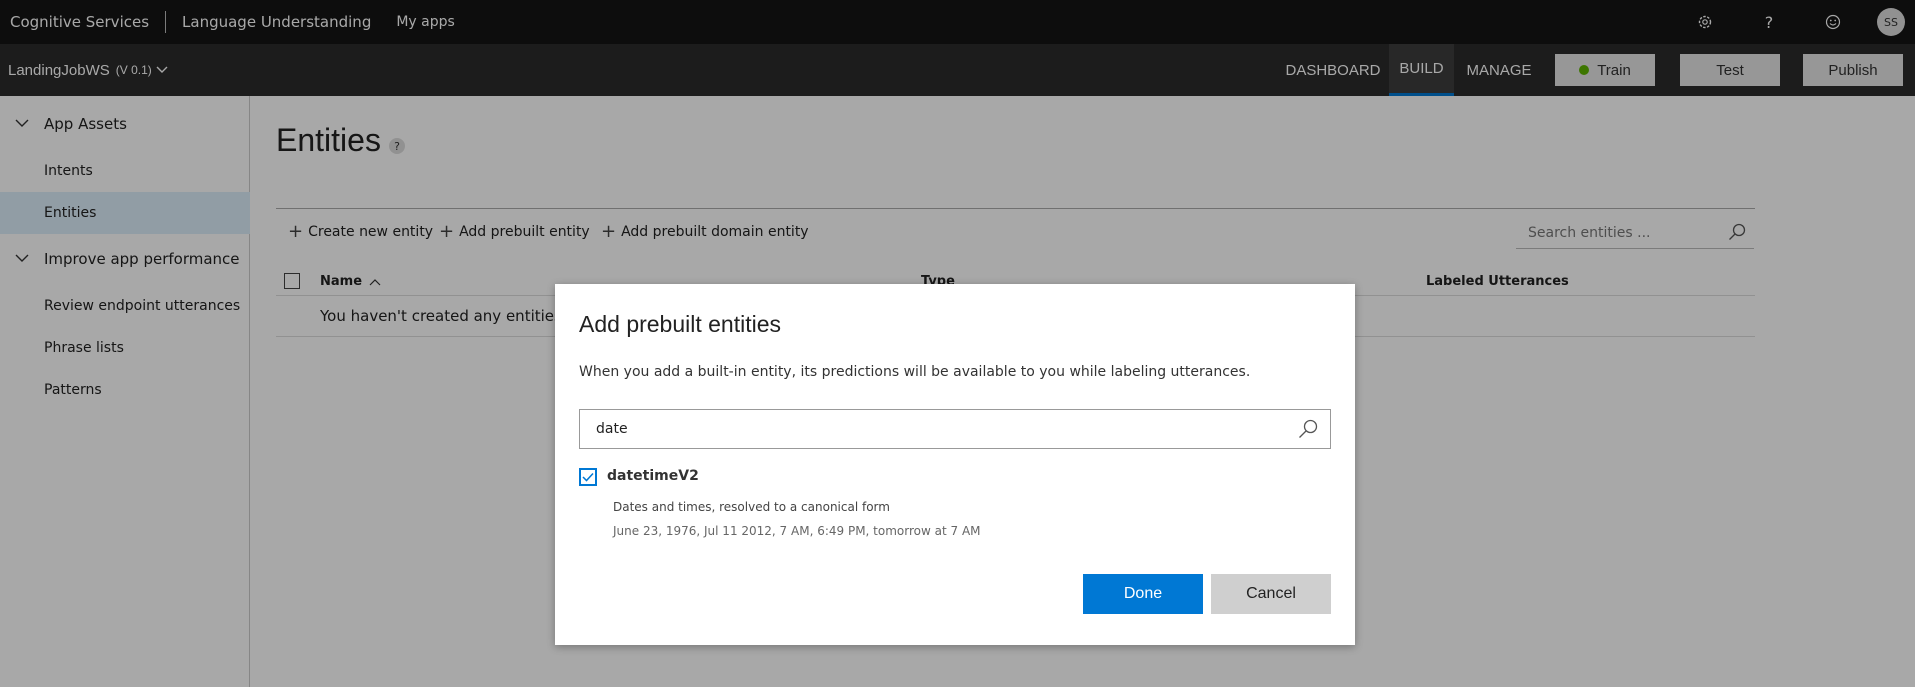  I want to click on dialog-title: Add prebuilt entities, so click(680, 324).